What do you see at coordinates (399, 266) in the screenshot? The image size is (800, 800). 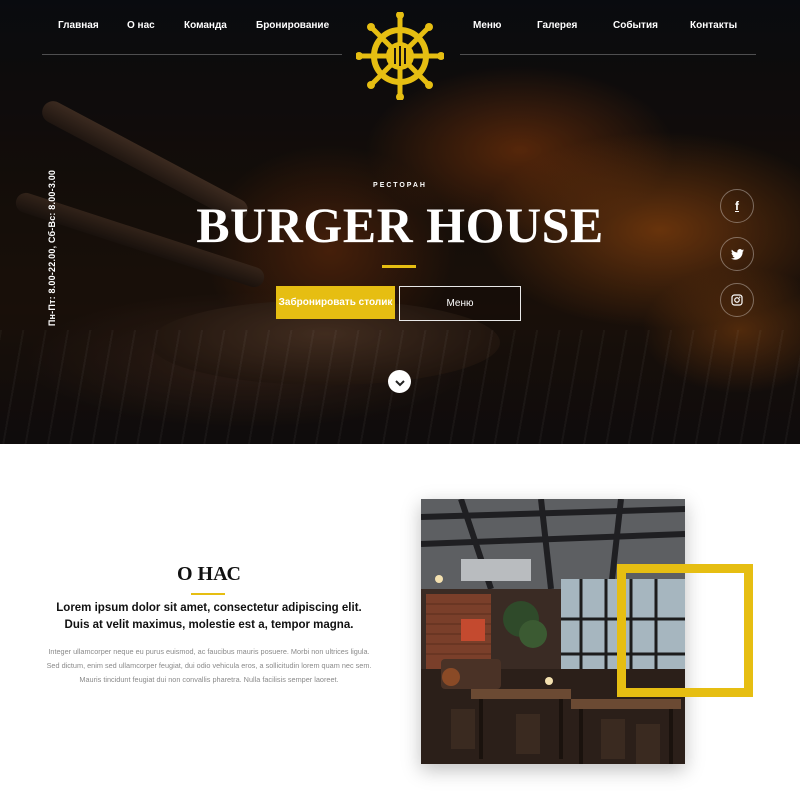 I see `title-underline` at bounding box center [399, 266].